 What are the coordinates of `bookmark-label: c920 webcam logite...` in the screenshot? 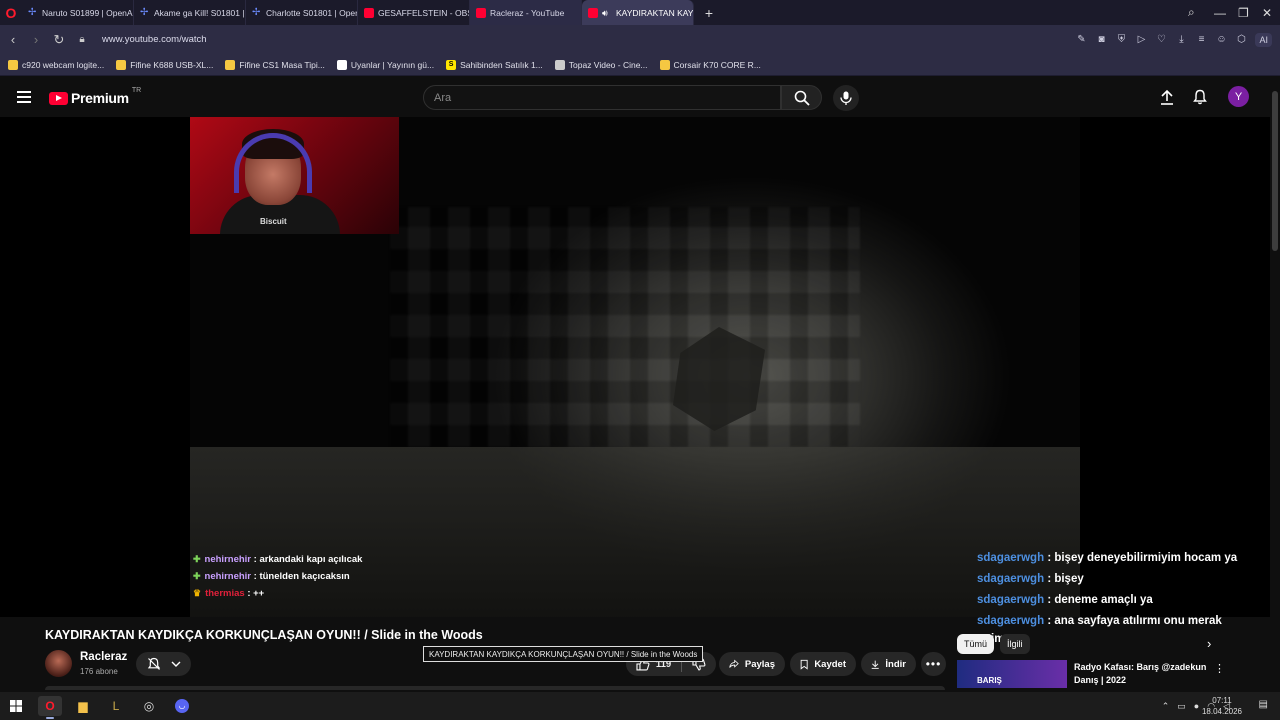 It's located at (63, 64).